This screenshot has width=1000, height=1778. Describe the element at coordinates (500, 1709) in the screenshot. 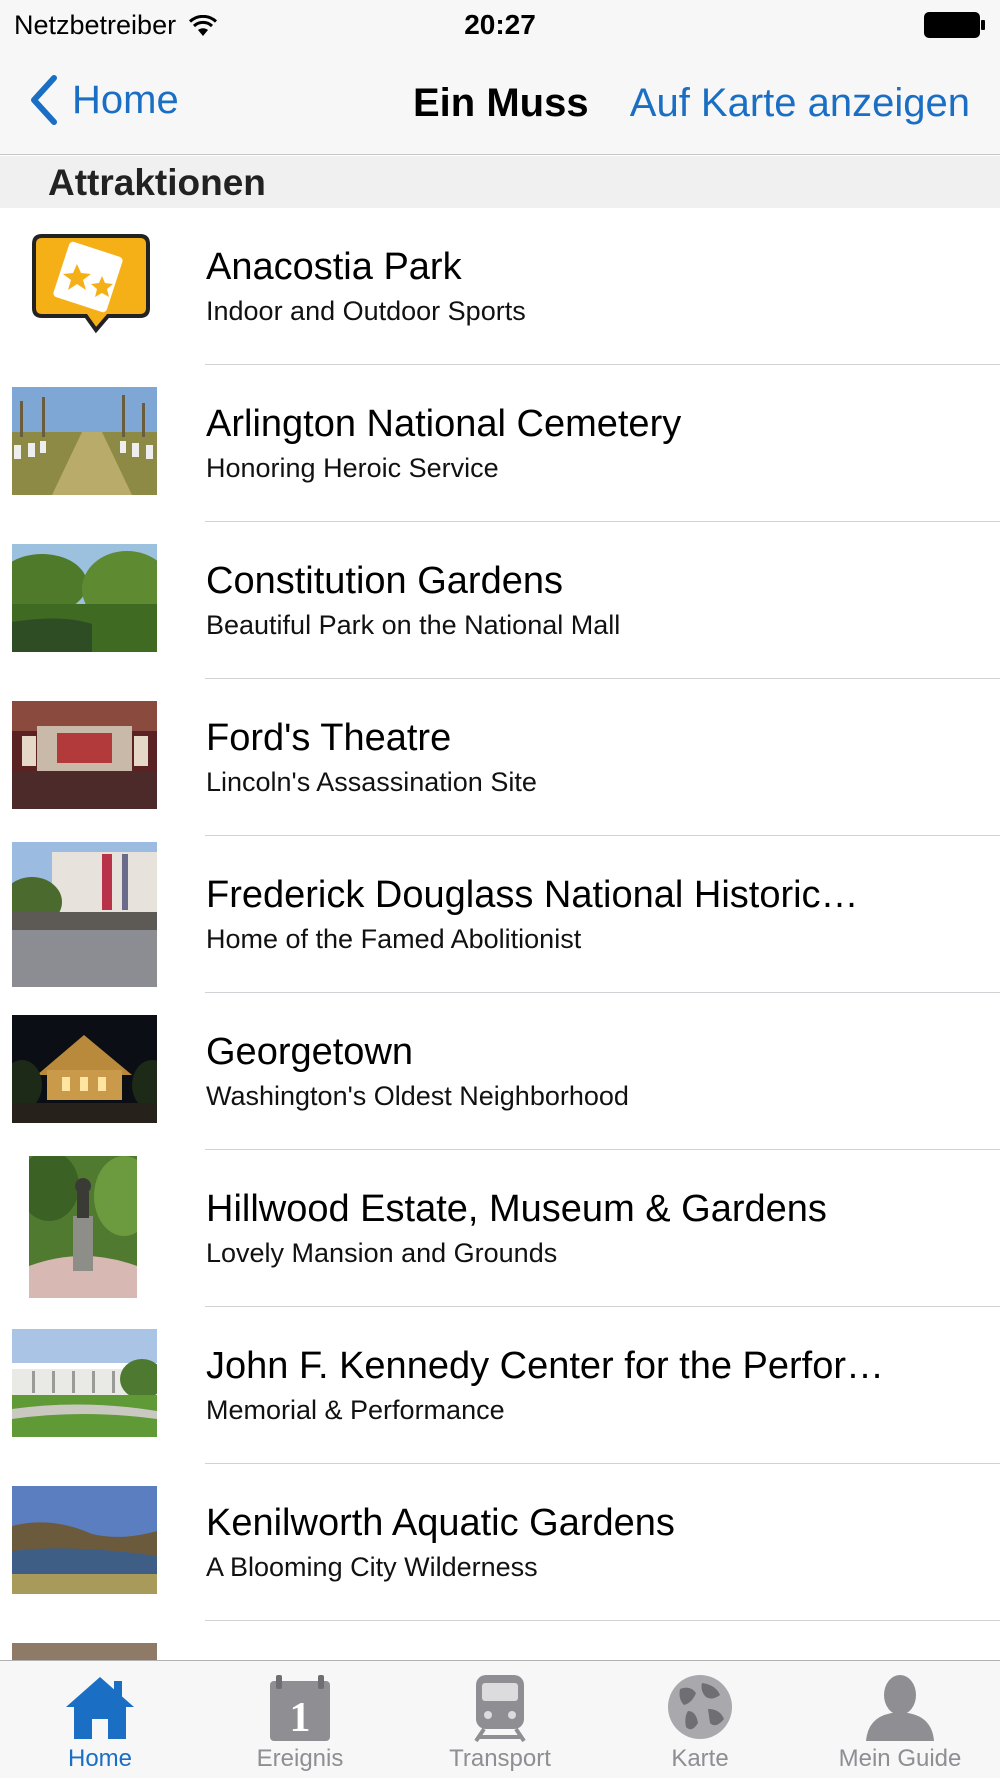

I see `train-icon` at that location.